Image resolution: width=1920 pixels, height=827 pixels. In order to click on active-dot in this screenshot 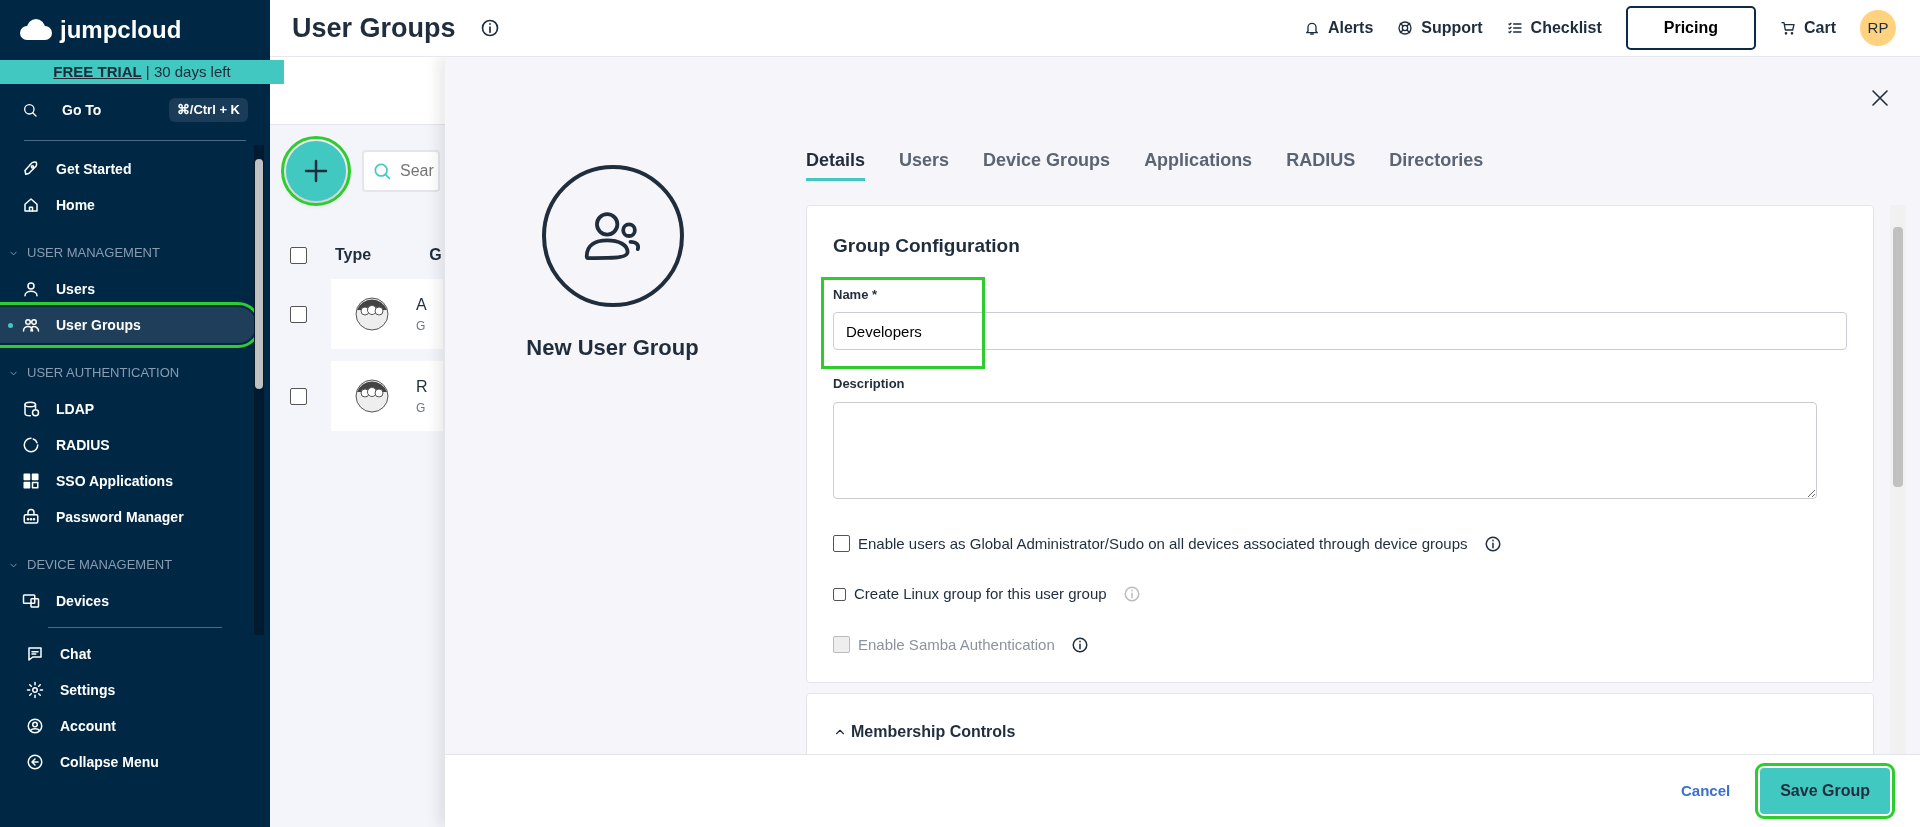, I will do `click(10, 325)`.